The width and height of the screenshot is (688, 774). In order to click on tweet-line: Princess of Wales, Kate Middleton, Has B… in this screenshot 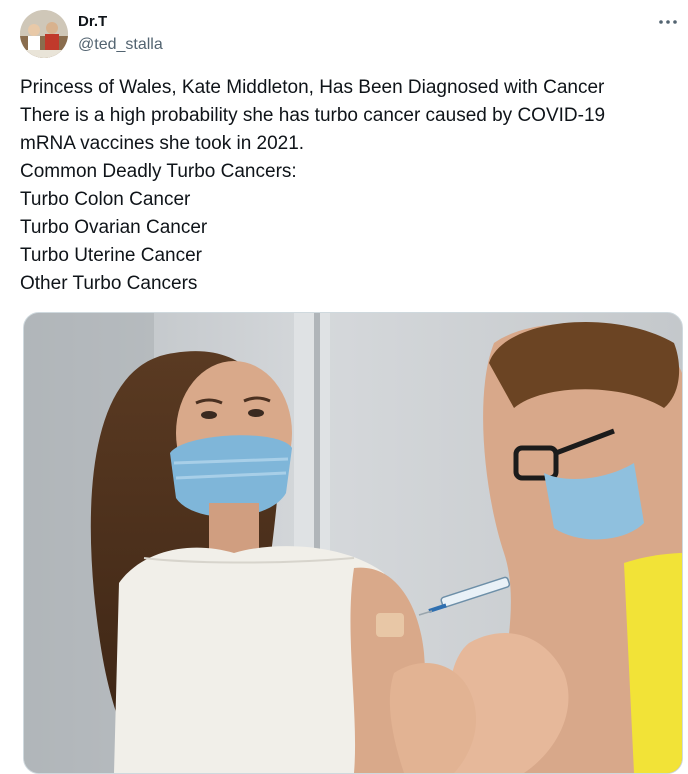, I will do `click(312, 87)`.